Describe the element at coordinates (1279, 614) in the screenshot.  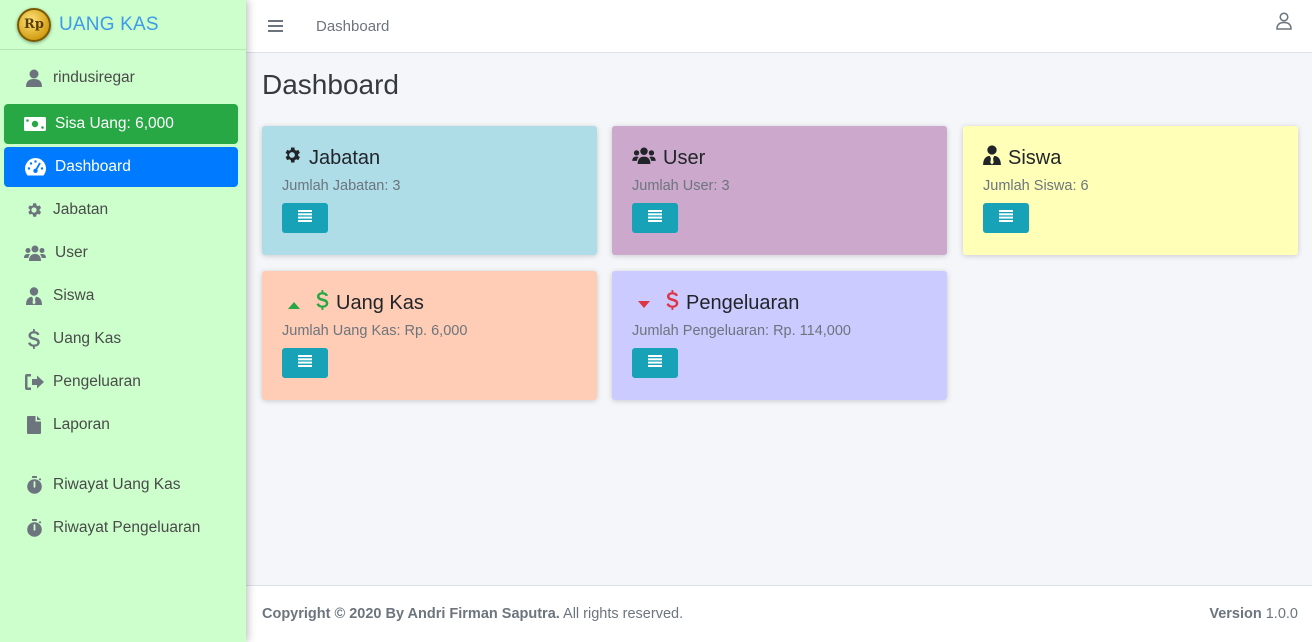
I see `version-value: 1.0.0` at that location.